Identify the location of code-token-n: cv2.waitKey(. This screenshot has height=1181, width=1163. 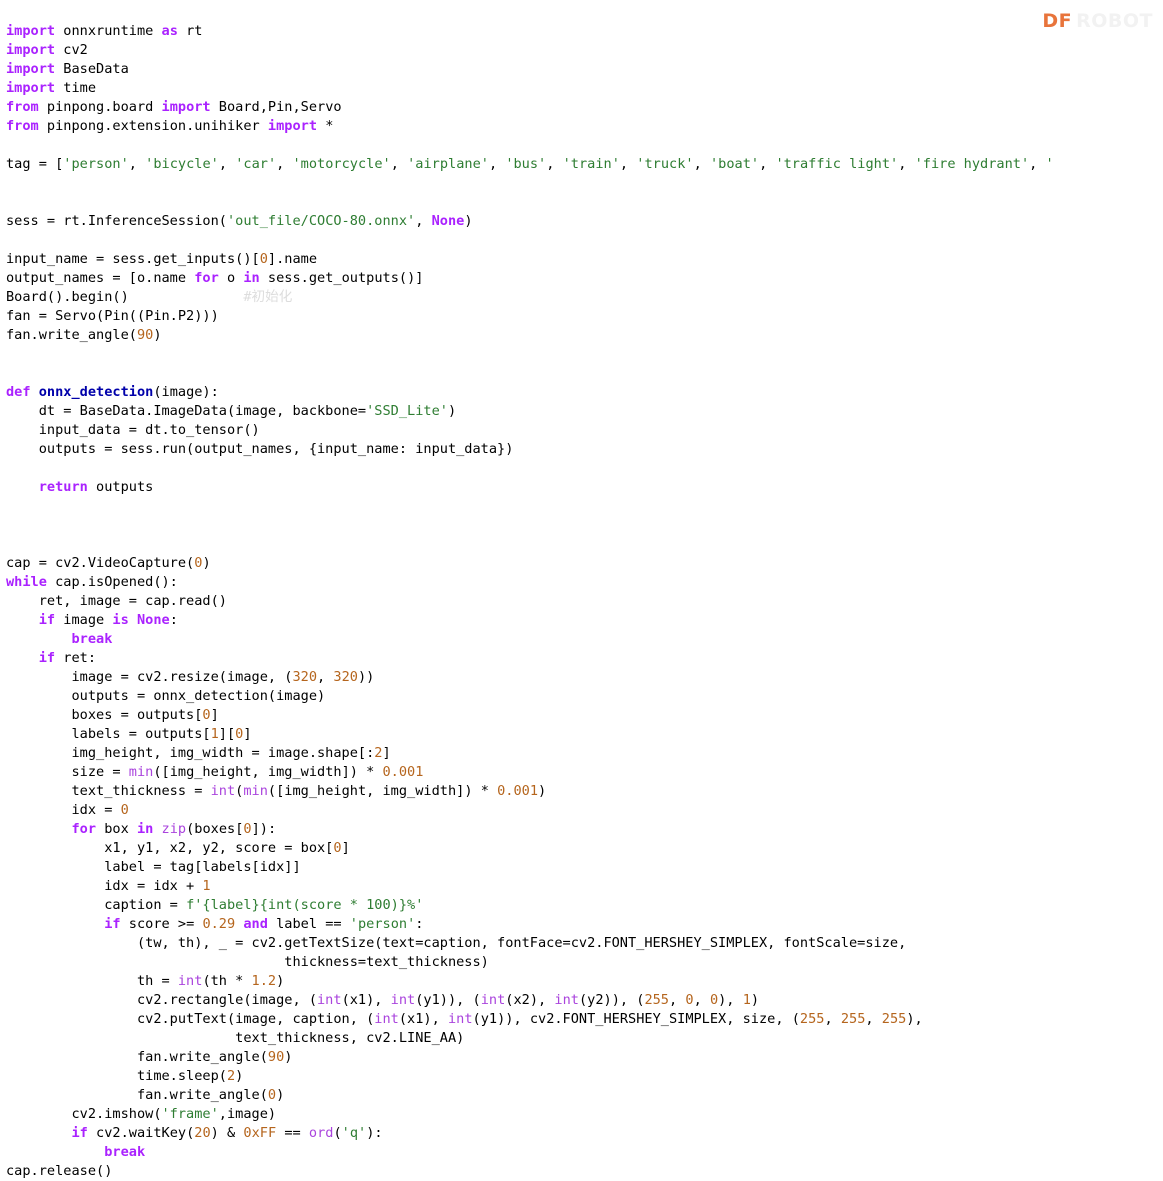
(141, 1132).